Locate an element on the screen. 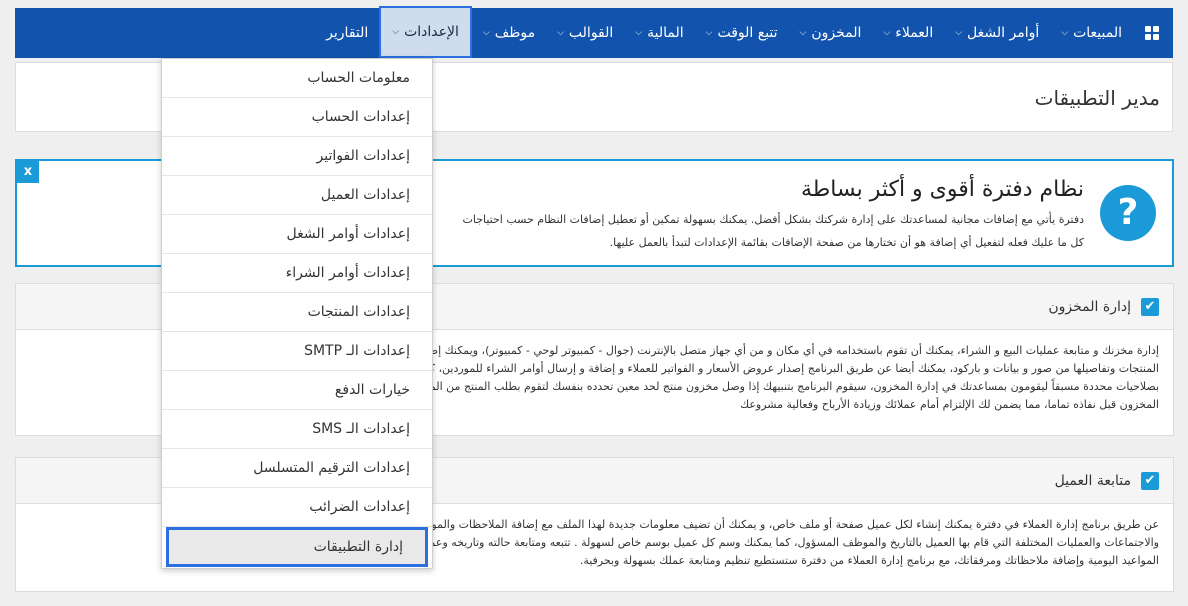 The image size is (1188, 606). section-title: إدارة المخزون is located at coordinates (1089, 306).